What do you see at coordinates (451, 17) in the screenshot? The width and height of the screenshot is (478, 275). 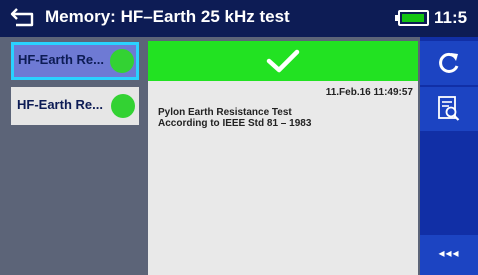 I see `clock: 11:5` at bounding box center [451, 17].